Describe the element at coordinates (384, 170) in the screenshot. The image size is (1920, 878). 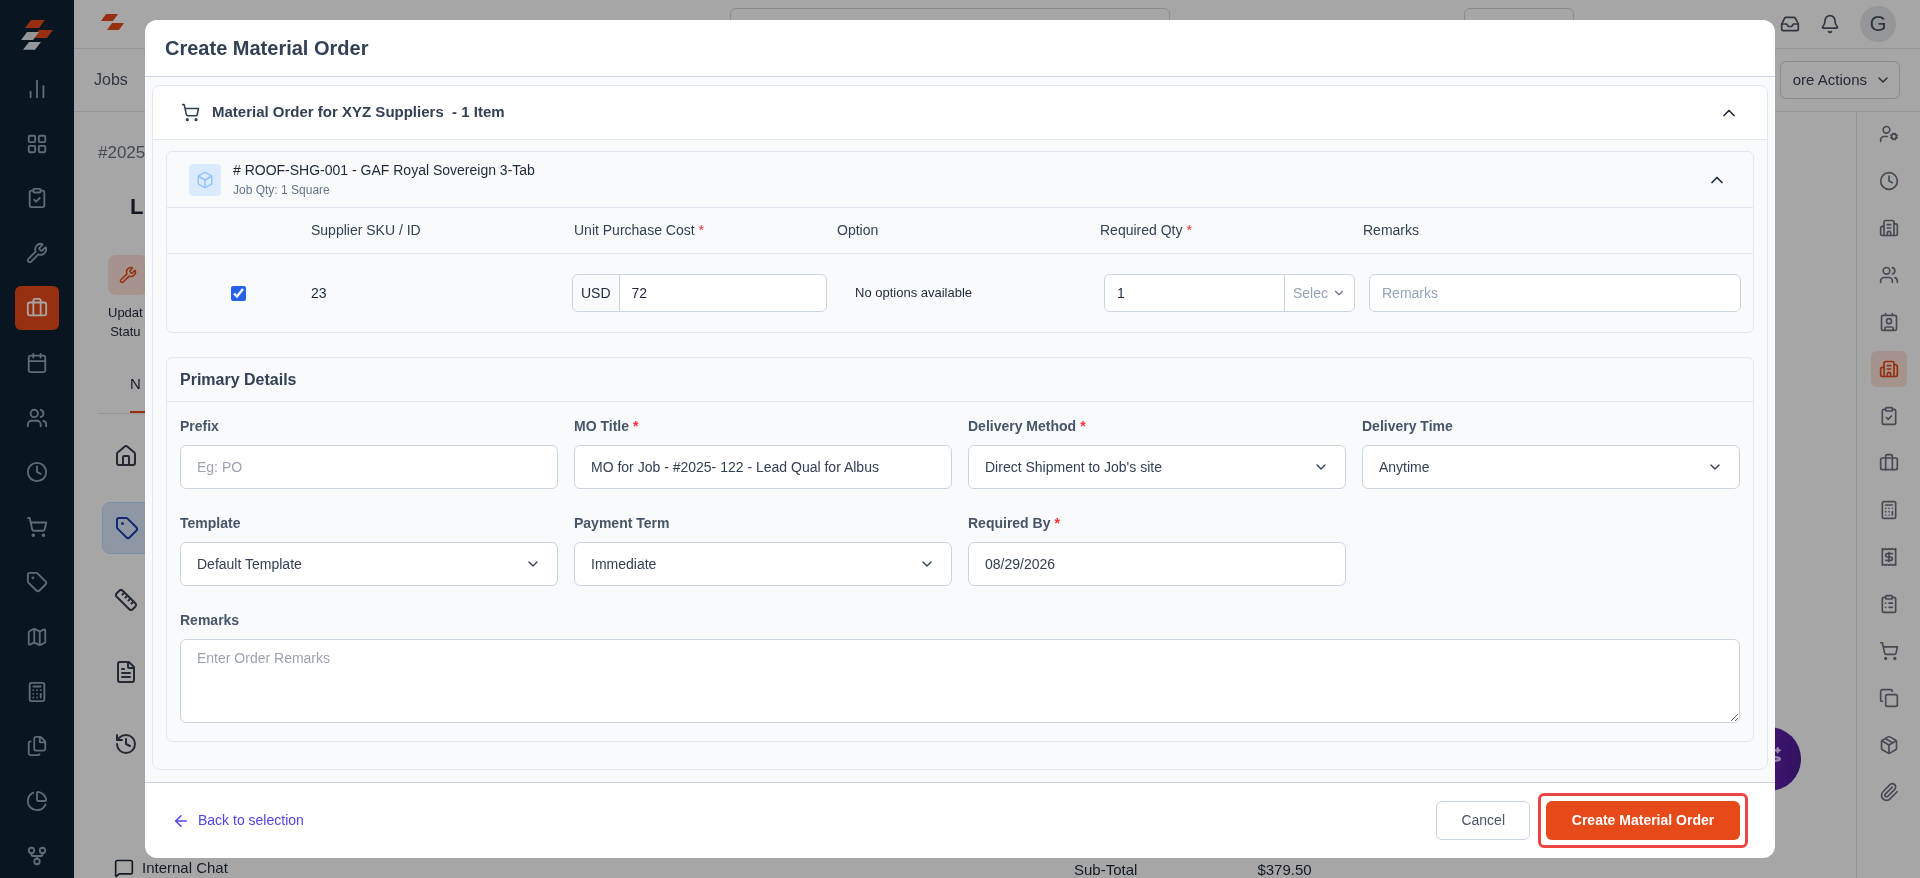
I see `item-title: # ROOF-SHG-001 - GAF Royal Sovereign 3-Tab` at that location.